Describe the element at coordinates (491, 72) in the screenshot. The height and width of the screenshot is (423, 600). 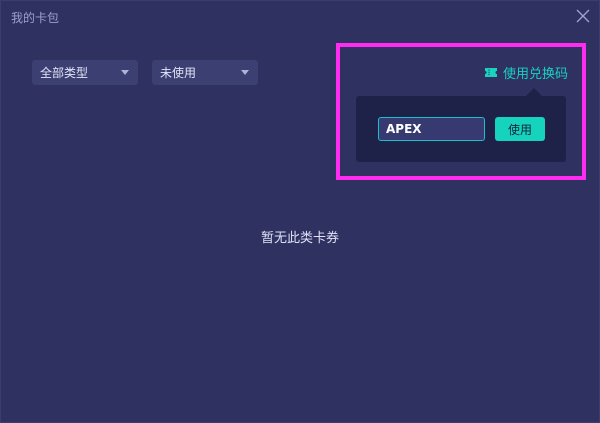
I see `ticket-icon` at that location.